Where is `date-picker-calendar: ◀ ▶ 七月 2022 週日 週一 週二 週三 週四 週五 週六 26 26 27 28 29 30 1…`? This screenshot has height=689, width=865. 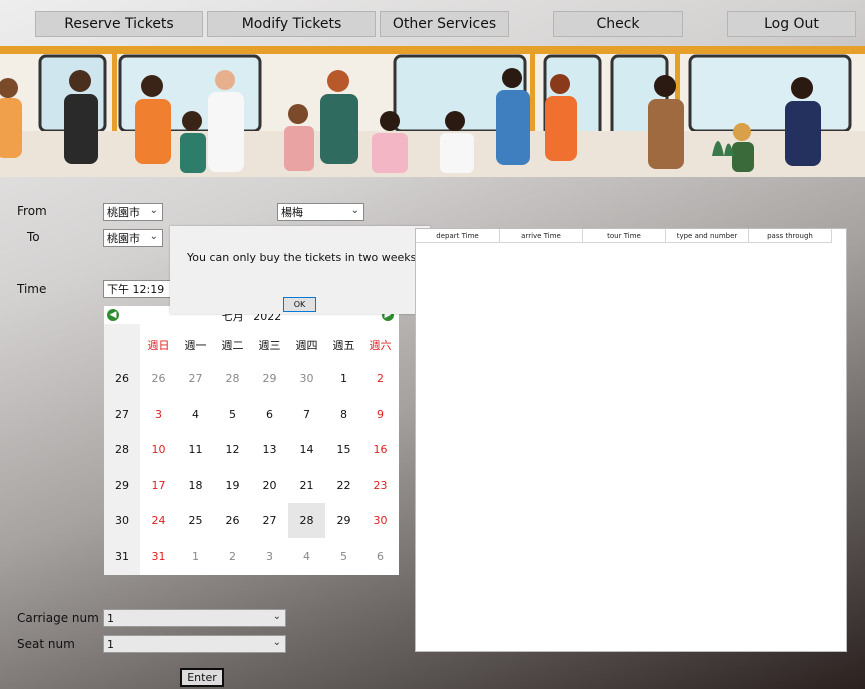 date-picker-calendar: ◀ ▶ 七月 2022 週日 週一 週二 週三 週四 週五 週六 26 26 27 28 29 30 1… is located at coordinates (251, 440).